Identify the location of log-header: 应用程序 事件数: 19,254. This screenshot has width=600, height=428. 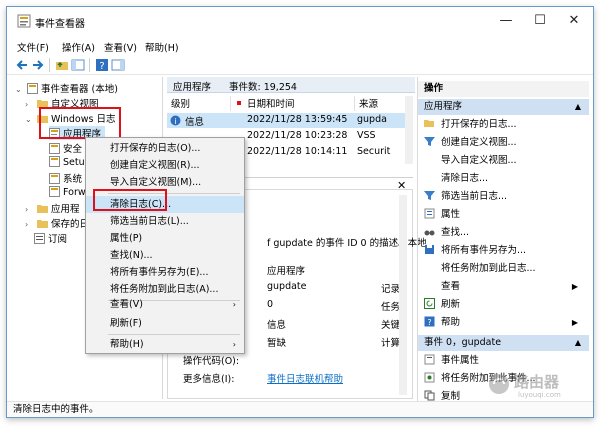
(291, 85).